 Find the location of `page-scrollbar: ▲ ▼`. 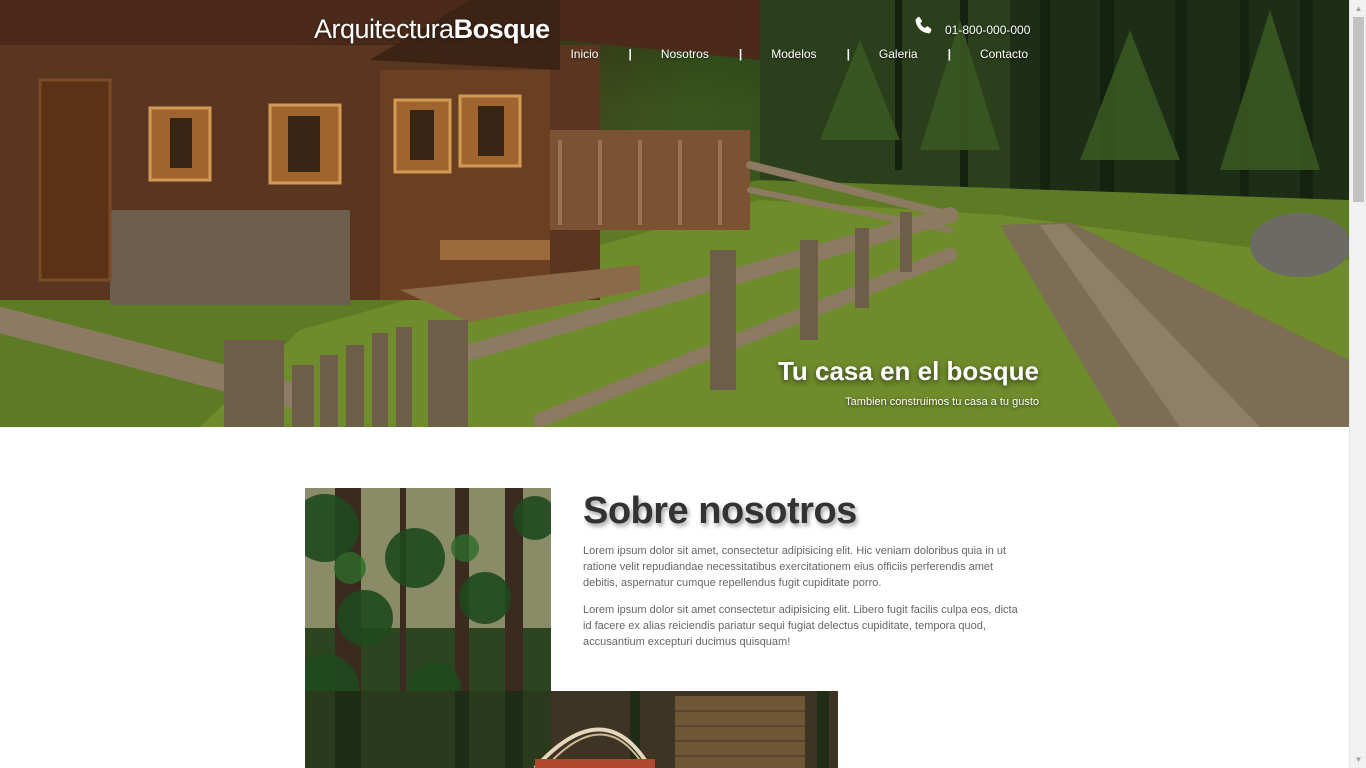

page-scrollbar: ▲ ▼ is located at coordinates (1357, 384).